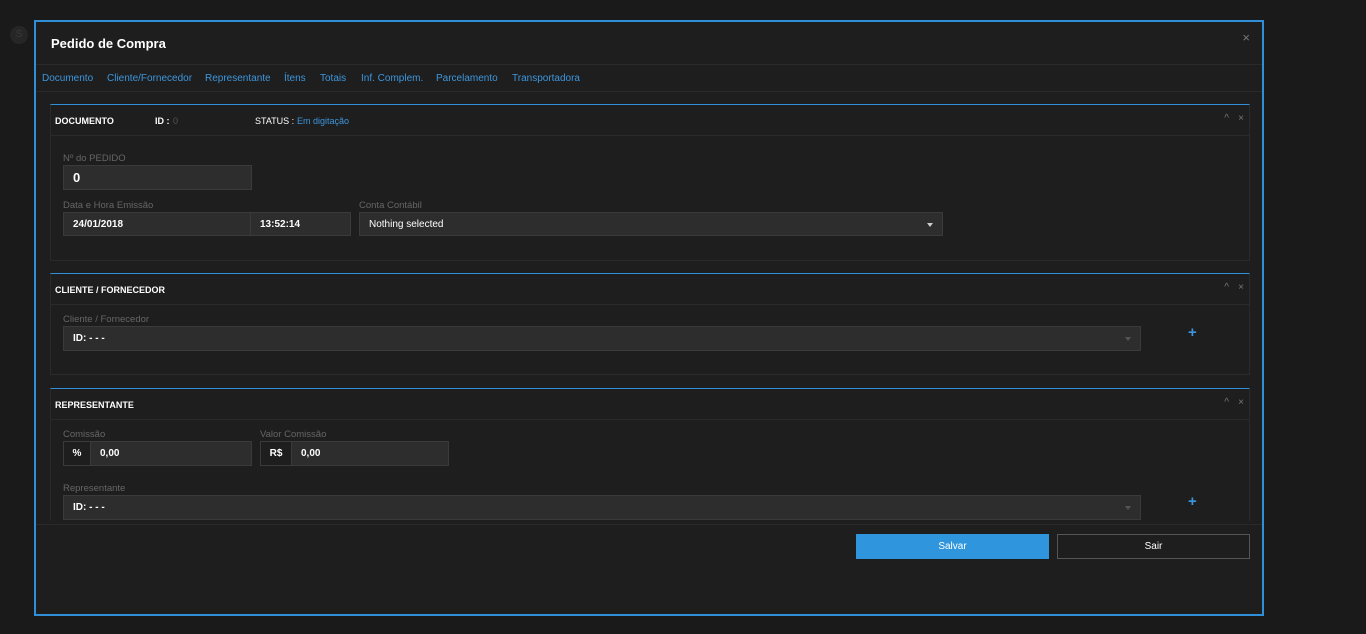  What do you see at coordinates (157, 177) in the screenshot?
I see `pedido-number-input: 0` at bounding box center [157, 177].